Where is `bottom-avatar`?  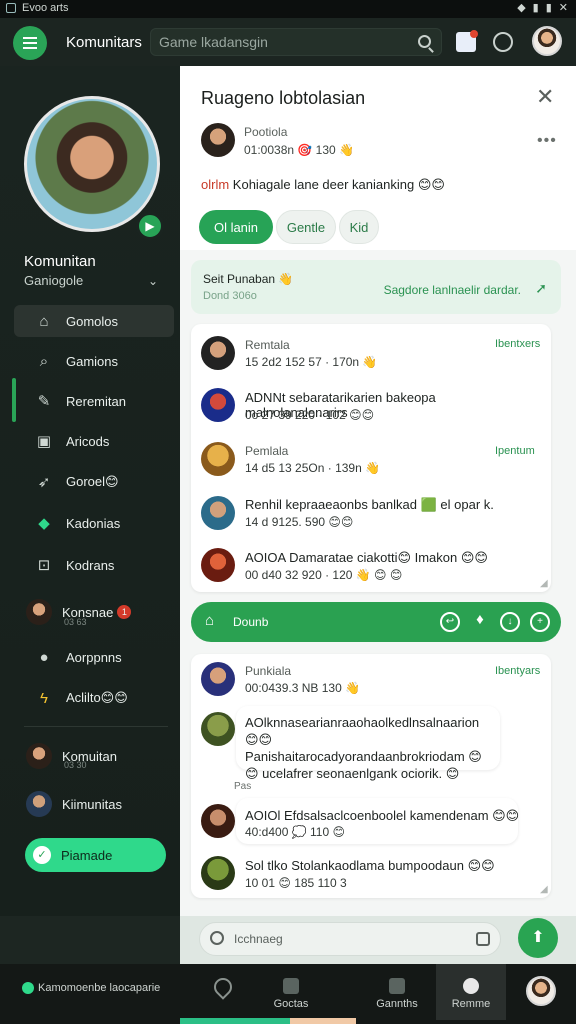 bottom-avatar is located at coordinates (541, 991).